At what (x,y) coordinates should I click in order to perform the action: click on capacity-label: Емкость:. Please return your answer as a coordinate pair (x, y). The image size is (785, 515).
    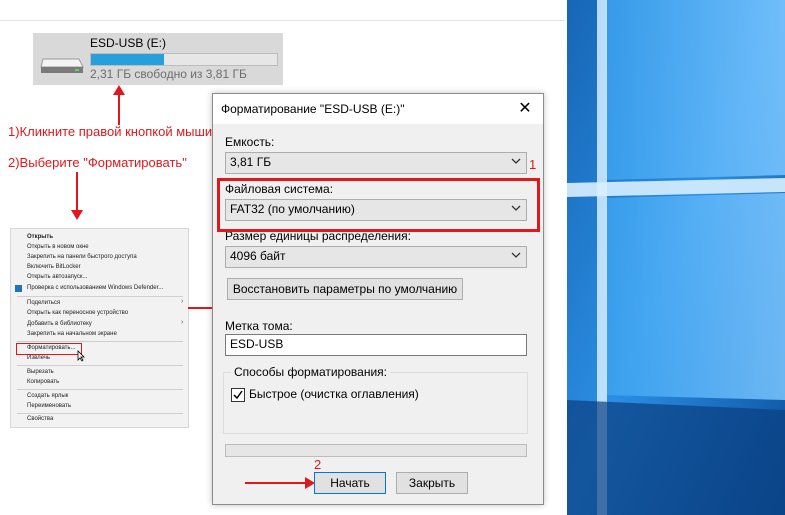
    Looking at the image, I should click on (250, 142).